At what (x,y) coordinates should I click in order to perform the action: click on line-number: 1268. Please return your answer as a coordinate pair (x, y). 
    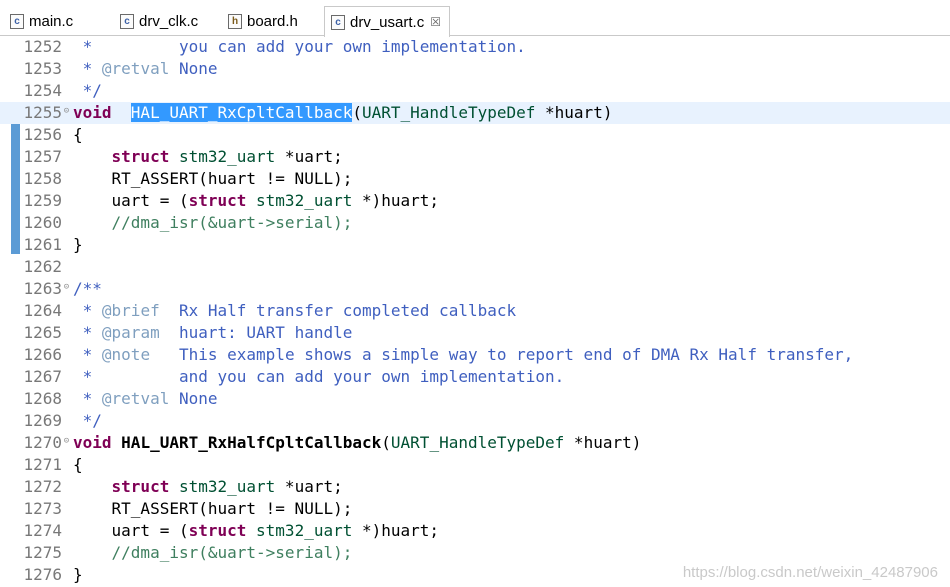
    Looking at the image, I should click on (42, 398).